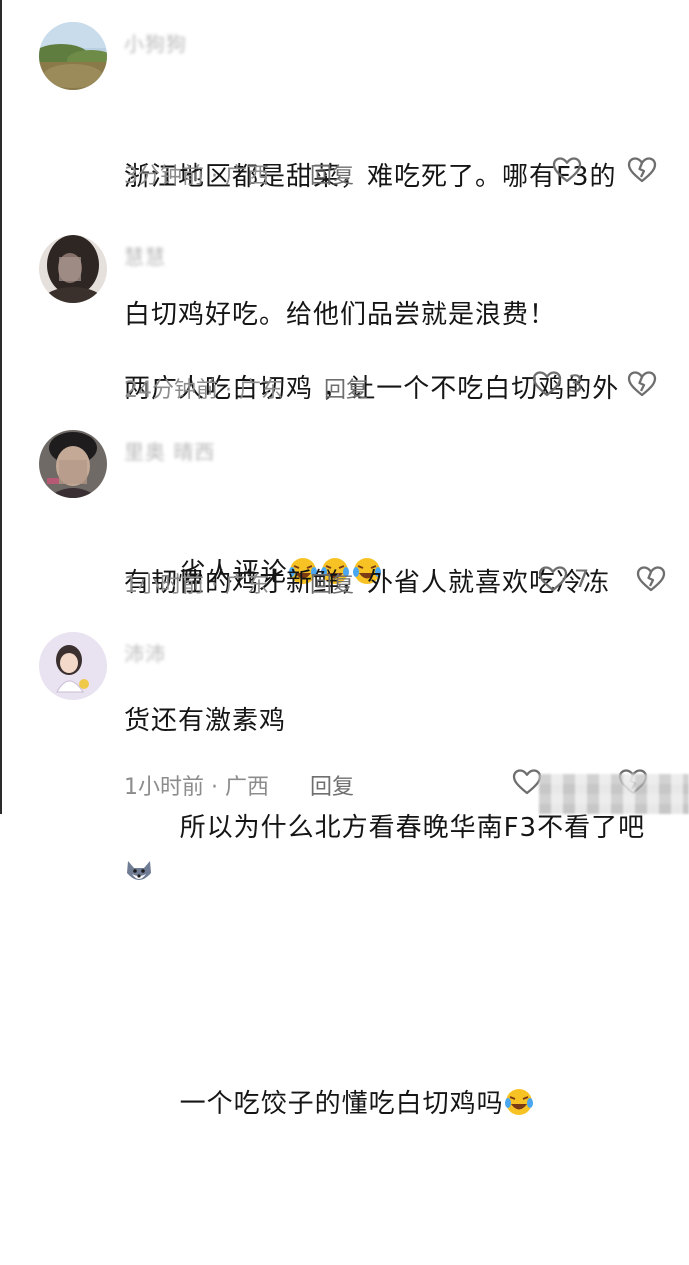  Describe the element at coordinates (145, 255) in the screenshot. I see `username: 慧慧` at that location.